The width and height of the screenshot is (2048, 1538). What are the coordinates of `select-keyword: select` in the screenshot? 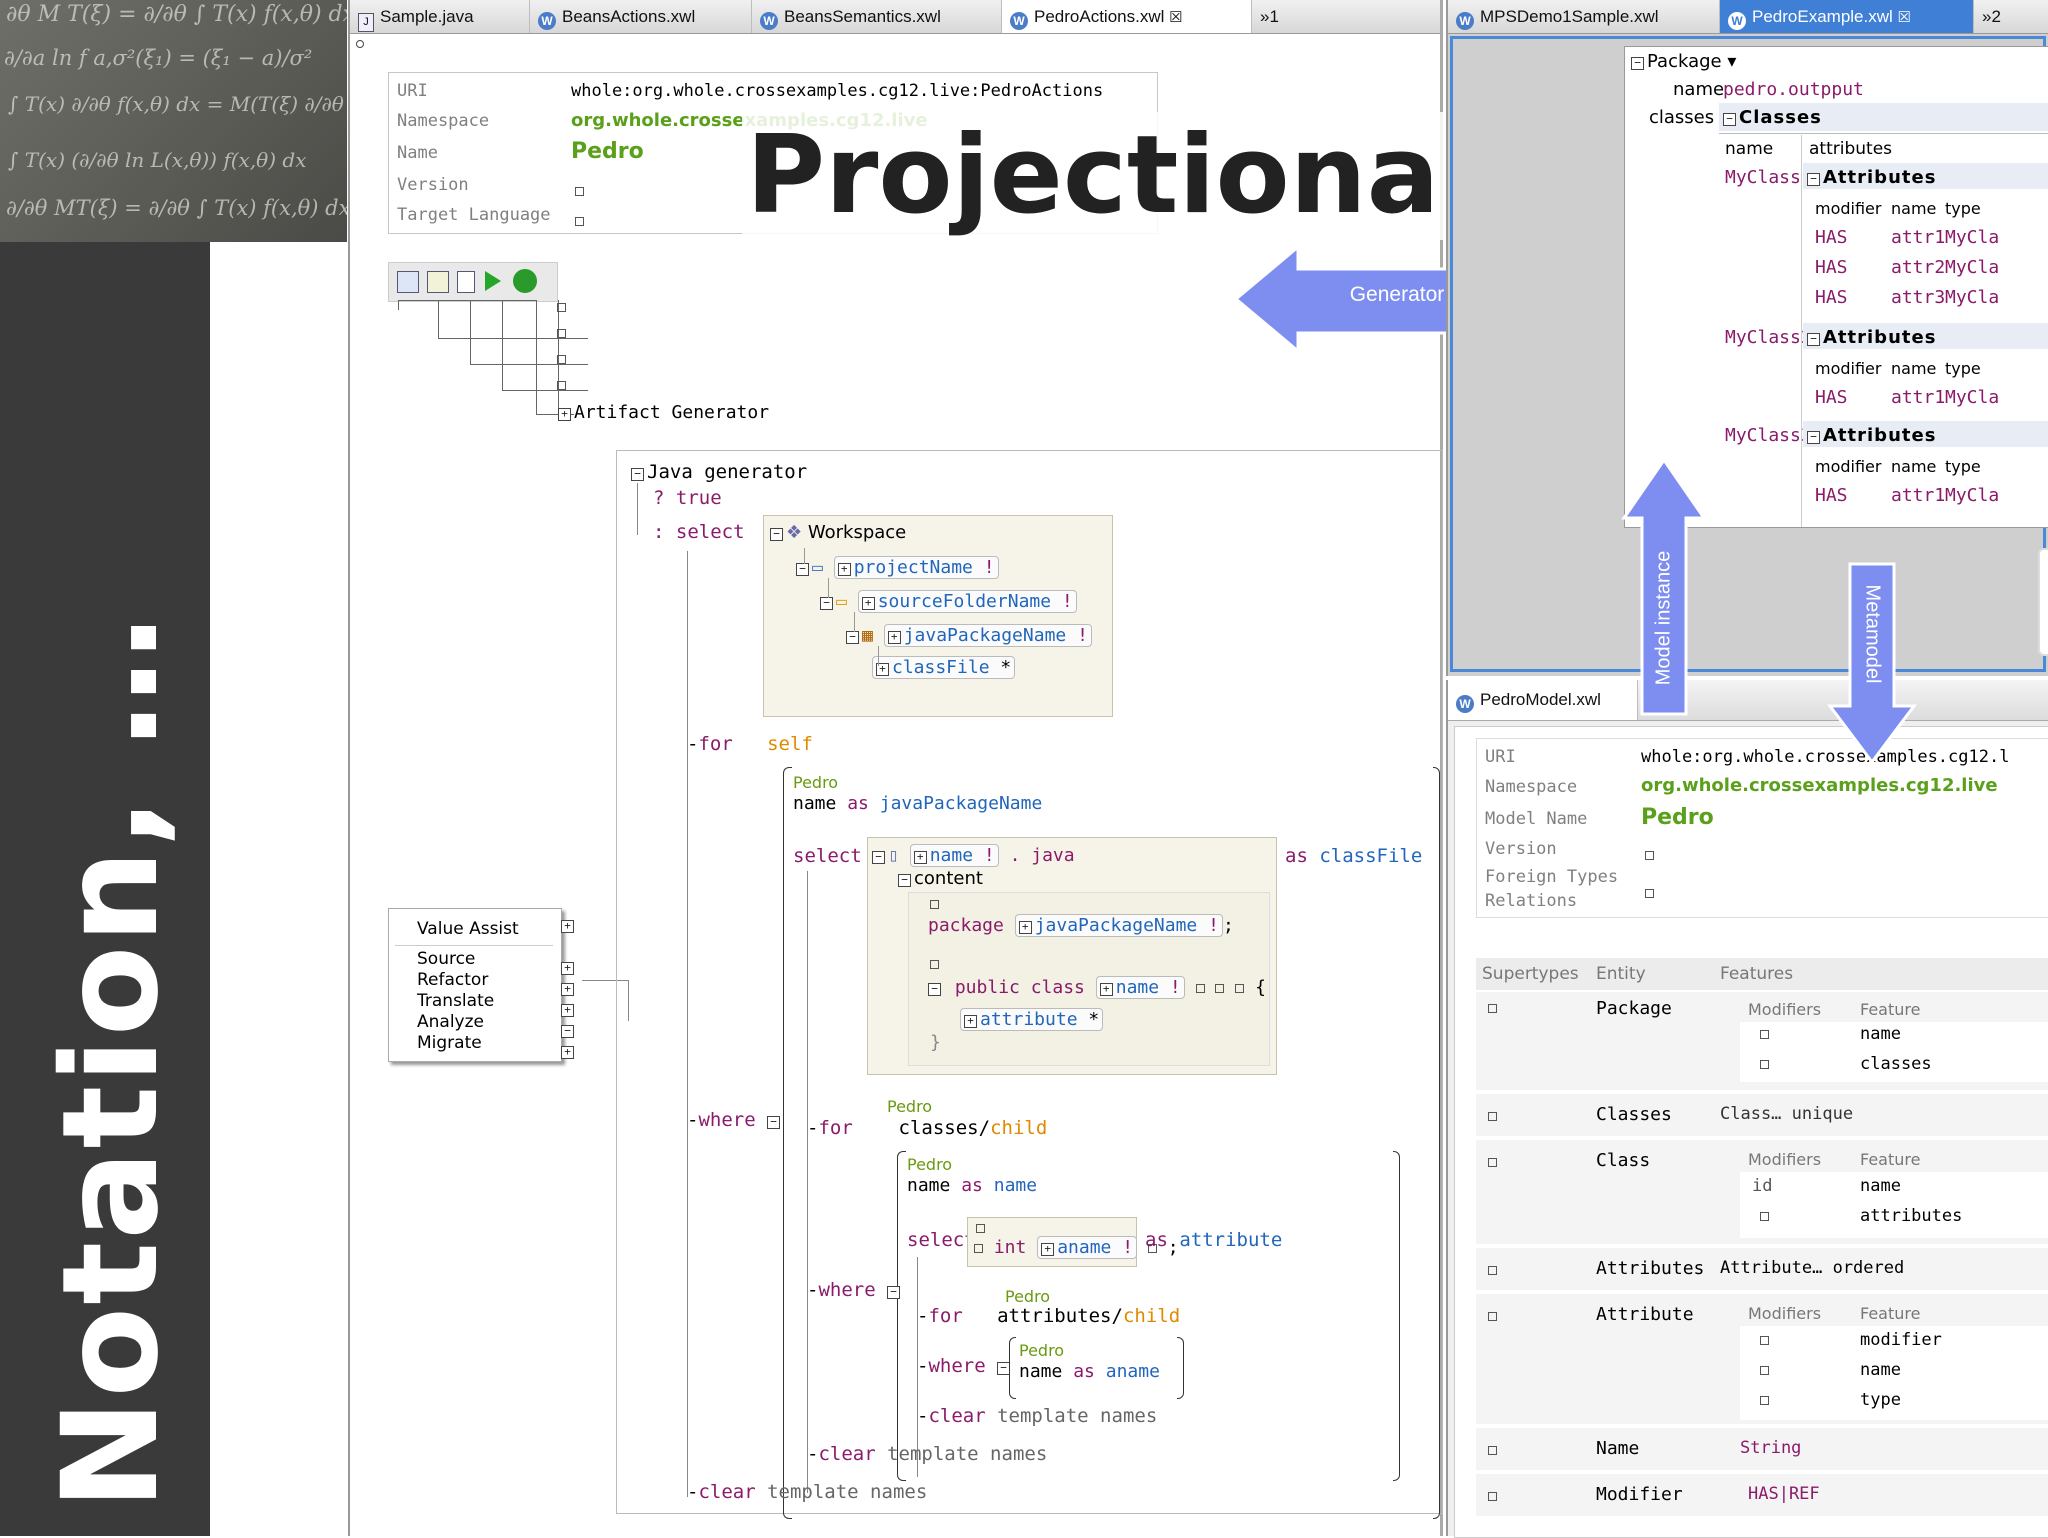 It's located at (827, 856).